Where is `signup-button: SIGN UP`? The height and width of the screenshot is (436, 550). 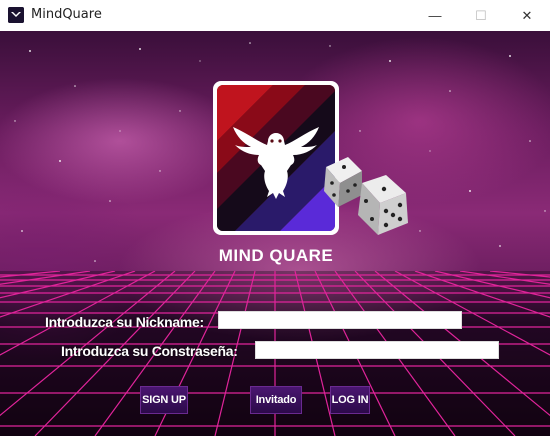 signup-button: SIGN UP is located at coordinates (164, 400).